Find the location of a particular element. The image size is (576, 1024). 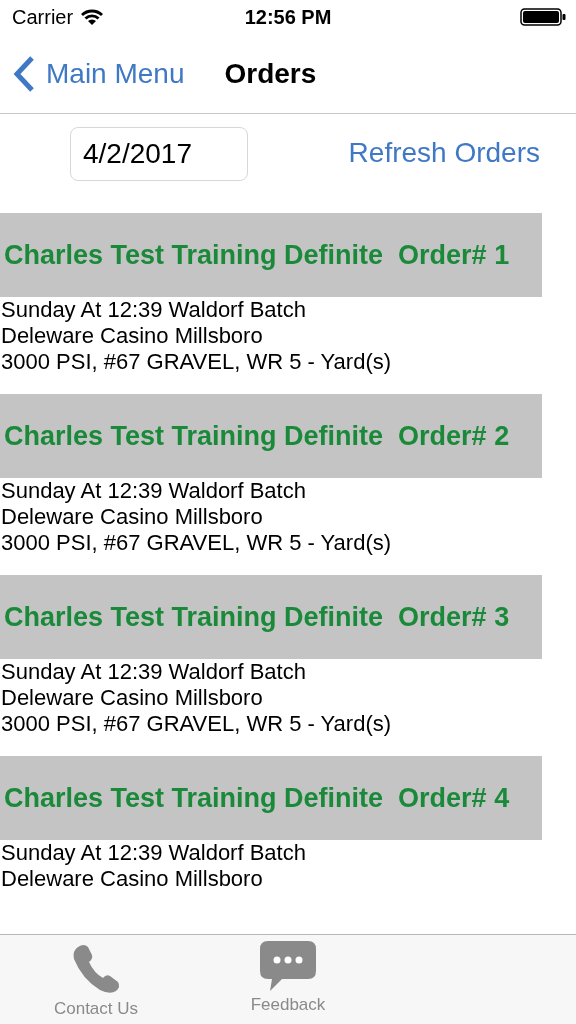

back-button: Main Menu is located at coordinates (92, 73).